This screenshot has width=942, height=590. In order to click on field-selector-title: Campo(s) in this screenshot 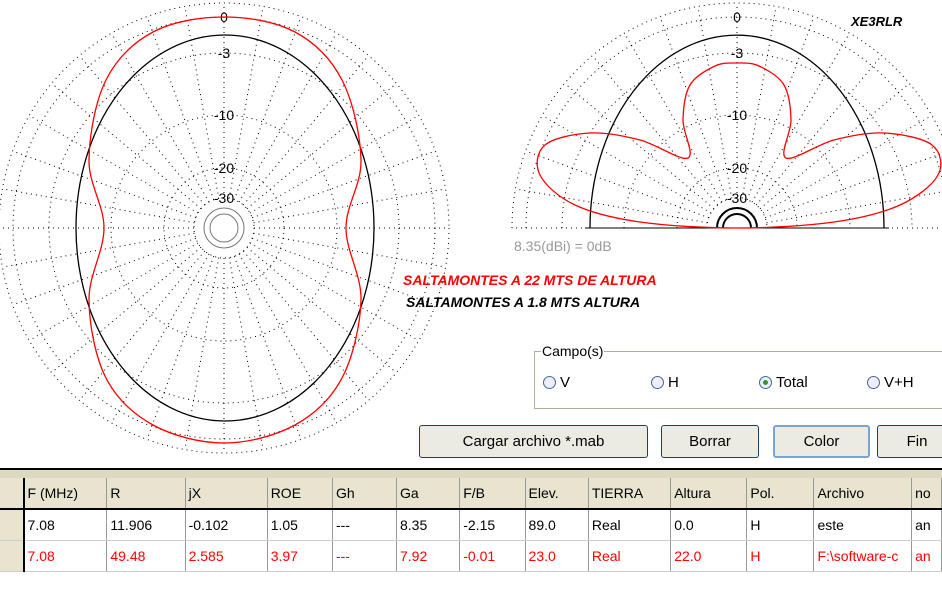, I will do `click(573, 351)`.